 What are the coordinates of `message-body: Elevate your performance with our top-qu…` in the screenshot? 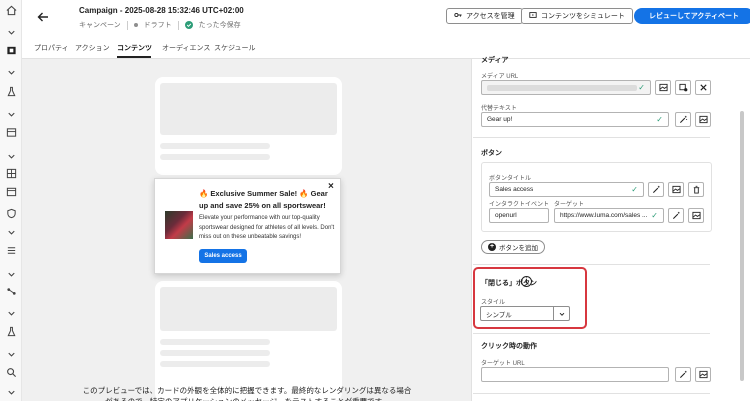 It's located at (267, 227).